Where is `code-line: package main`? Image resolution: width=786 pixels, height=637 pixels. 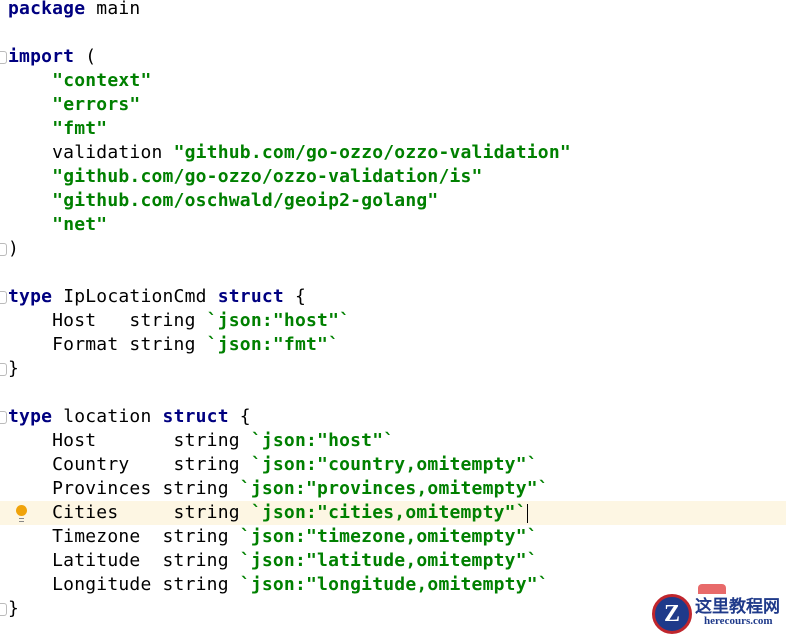
code-line: package main is located at coordinates (393, 10).